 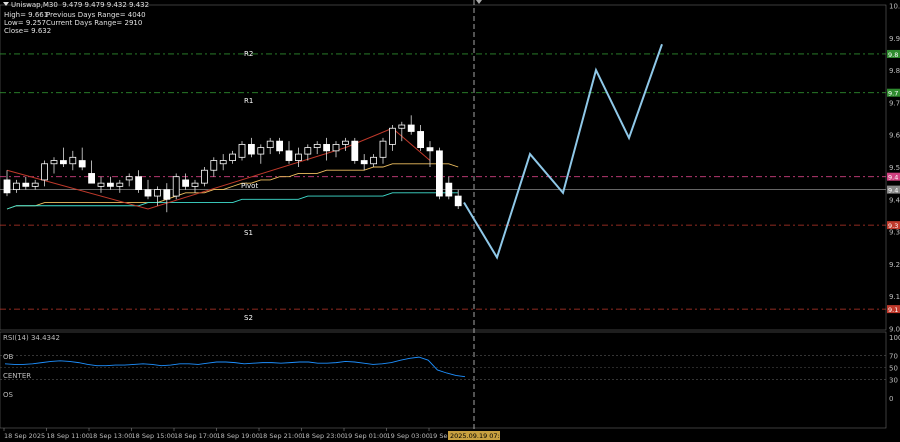 I want to click on rsi-tick-label: 50, so click(x=893, y=369).